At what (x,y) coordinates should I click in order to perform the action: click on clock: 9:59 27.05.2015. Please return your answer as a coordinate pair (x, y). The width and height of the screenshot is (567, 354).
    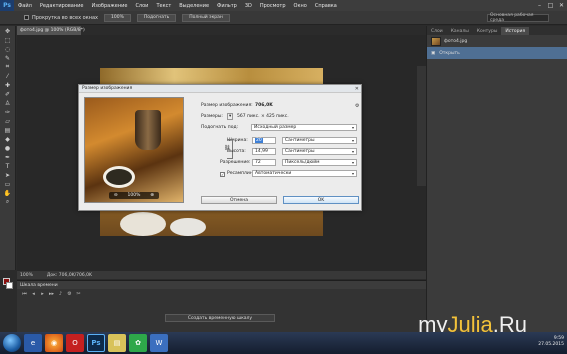
    Looking at the image, I should click on (551, 342).